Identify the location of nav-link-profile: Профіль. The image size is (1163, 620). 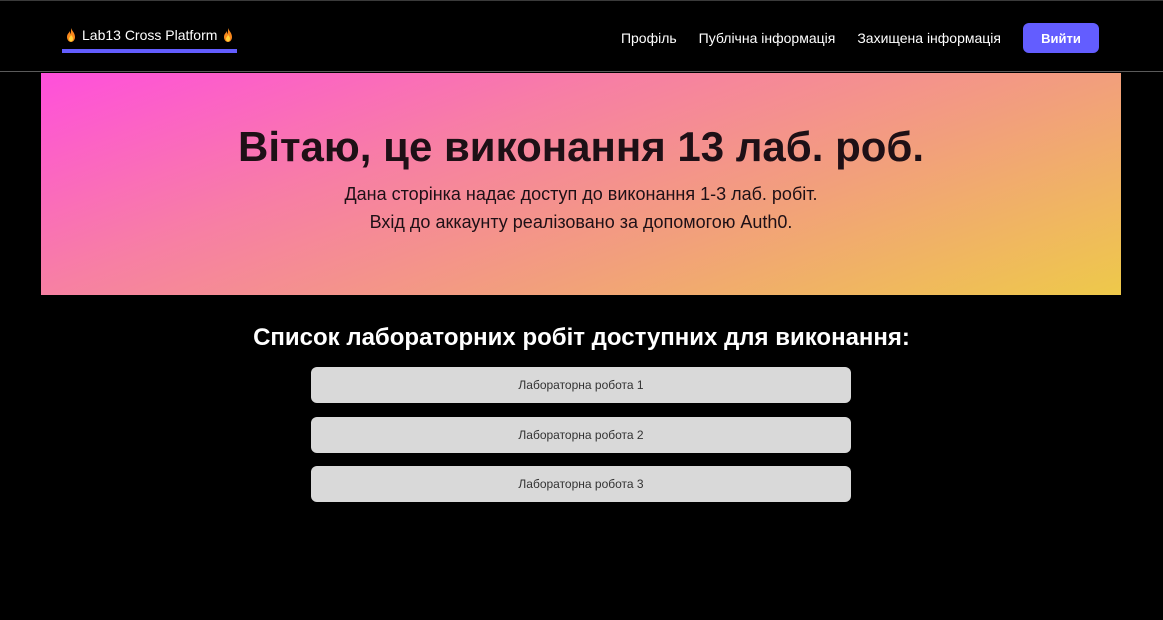
(649, 38).